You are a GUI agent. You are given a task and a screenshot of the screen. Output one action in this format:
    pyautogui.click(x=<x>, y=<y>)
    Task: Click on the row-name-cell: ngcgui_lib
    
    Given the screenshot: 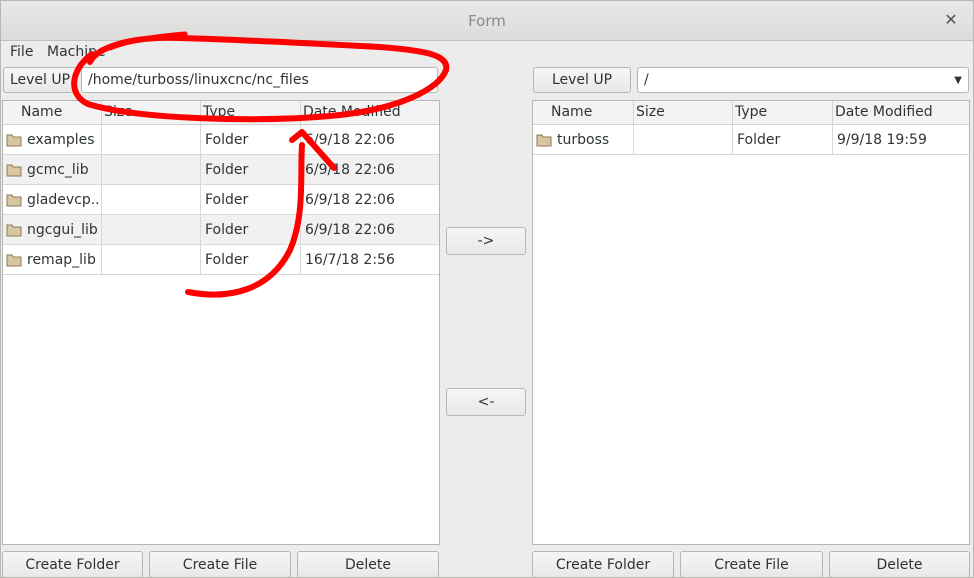 What is the action you would take?
    pyautogui.click(x=52, y=230)
    